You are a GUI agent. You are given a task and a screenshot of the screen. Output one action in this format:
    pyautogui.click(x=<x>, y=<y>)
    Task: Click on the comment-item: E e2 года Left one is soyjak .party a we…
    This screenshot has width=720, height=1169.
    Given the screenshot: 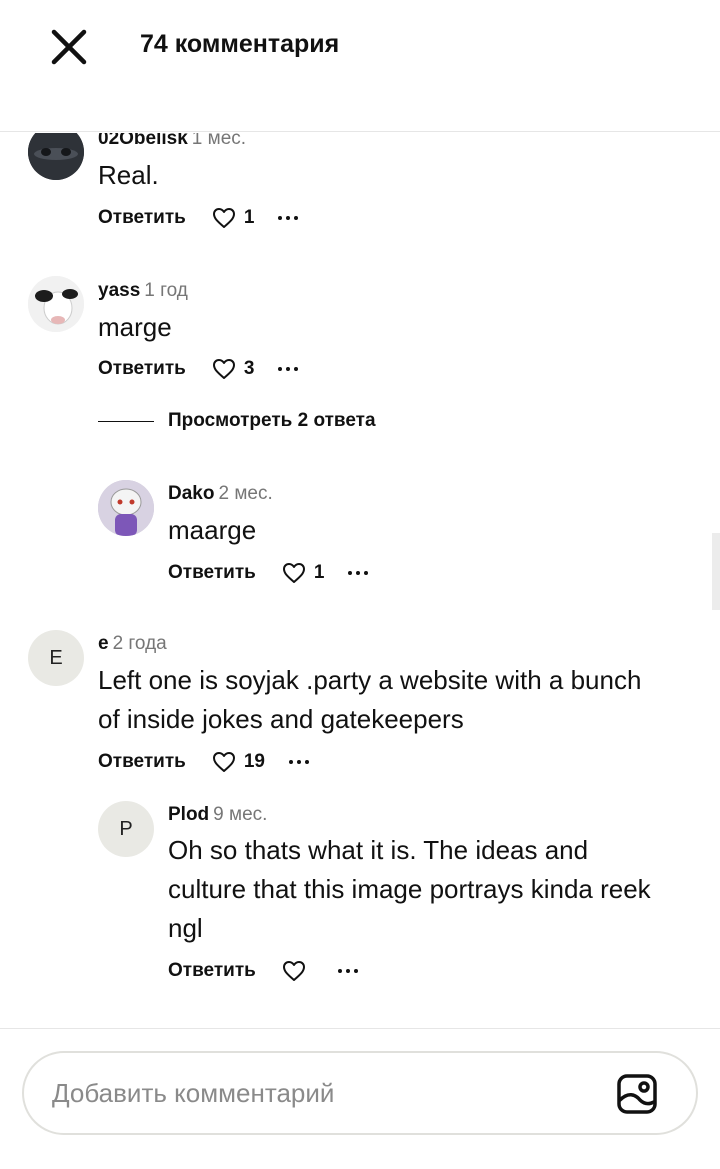 What is the action you would take?
    pyautogui.click(x=360, y=703)
    